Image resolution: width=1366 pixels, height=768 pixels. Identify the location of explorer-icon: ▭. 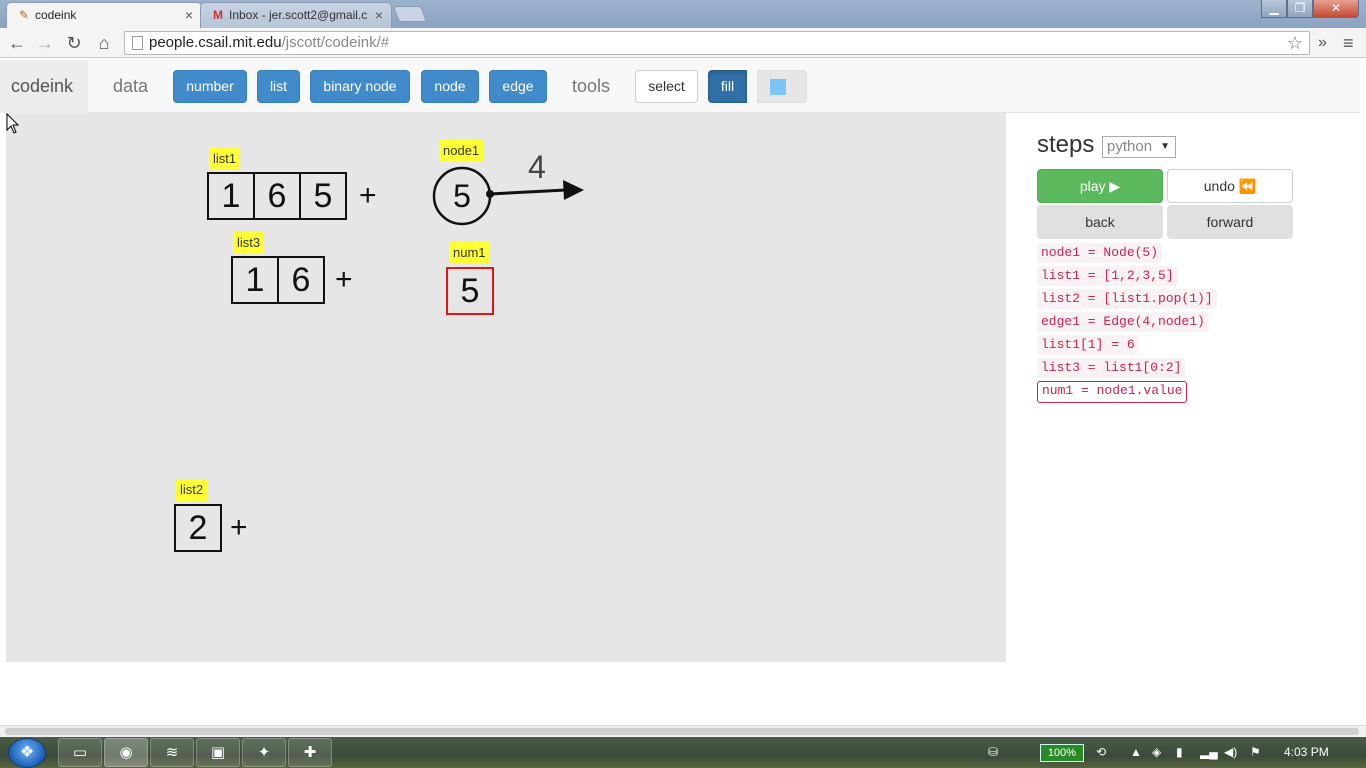
(80, 752).